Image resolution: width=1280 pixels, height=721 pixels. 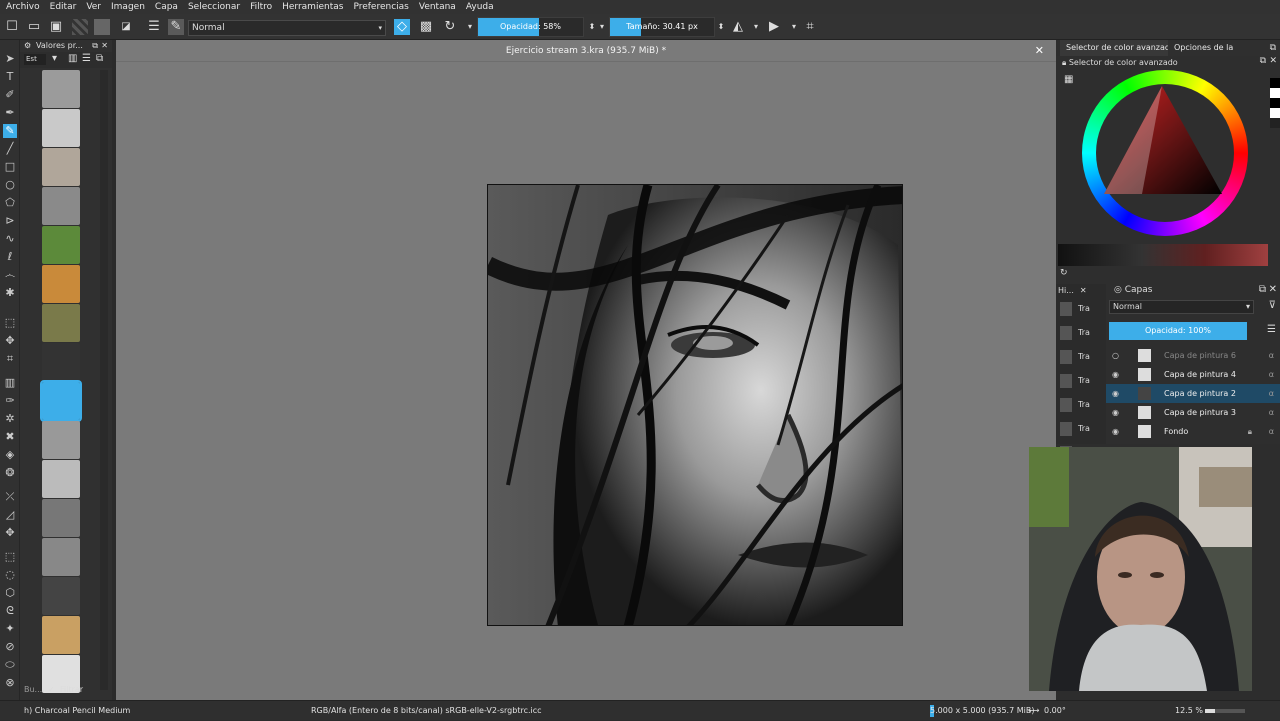 I want to click on colorize-mask-icon: ❂, so click(x=10, y=473).